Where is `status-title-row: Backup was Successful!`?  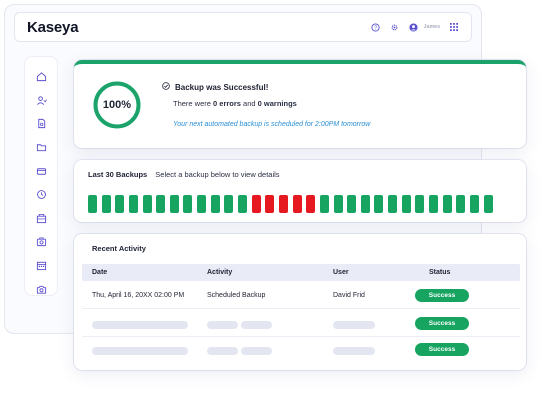
status-title-row: Backup was Successful! is located at coordinates (215, 87).